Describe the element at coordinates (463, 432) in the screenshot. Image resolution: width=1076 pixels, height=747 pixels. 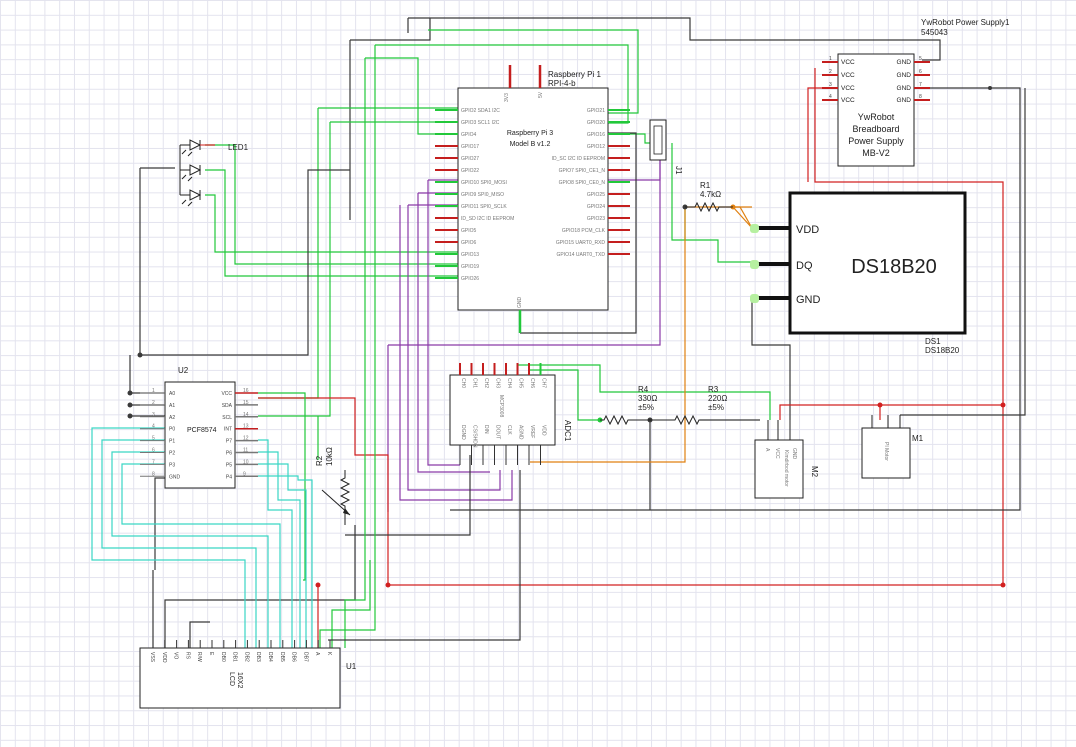
I see `adc-bottom-pin-label: DGND` at that location.